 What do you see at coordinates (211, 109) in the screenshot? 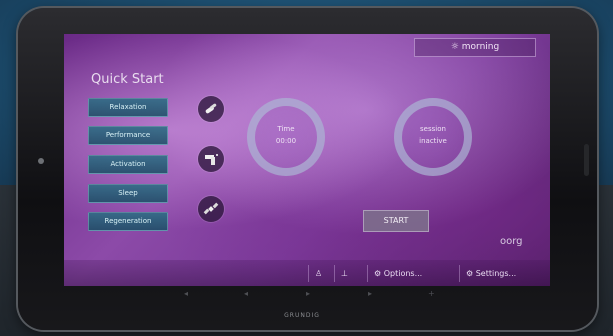
I see `pills-icon` at bounding box center [211, 109].